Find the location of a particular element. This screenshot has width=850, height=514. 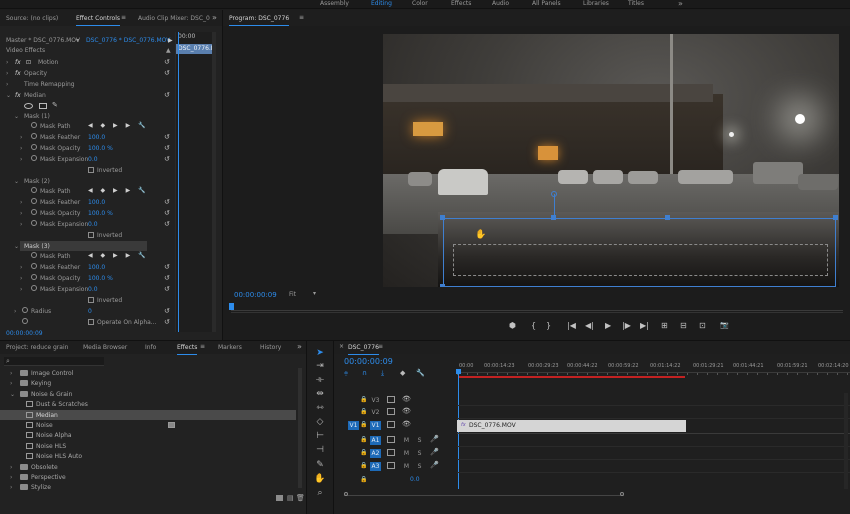

snap-icon: ⩷ is located at coordinates (346, 373).